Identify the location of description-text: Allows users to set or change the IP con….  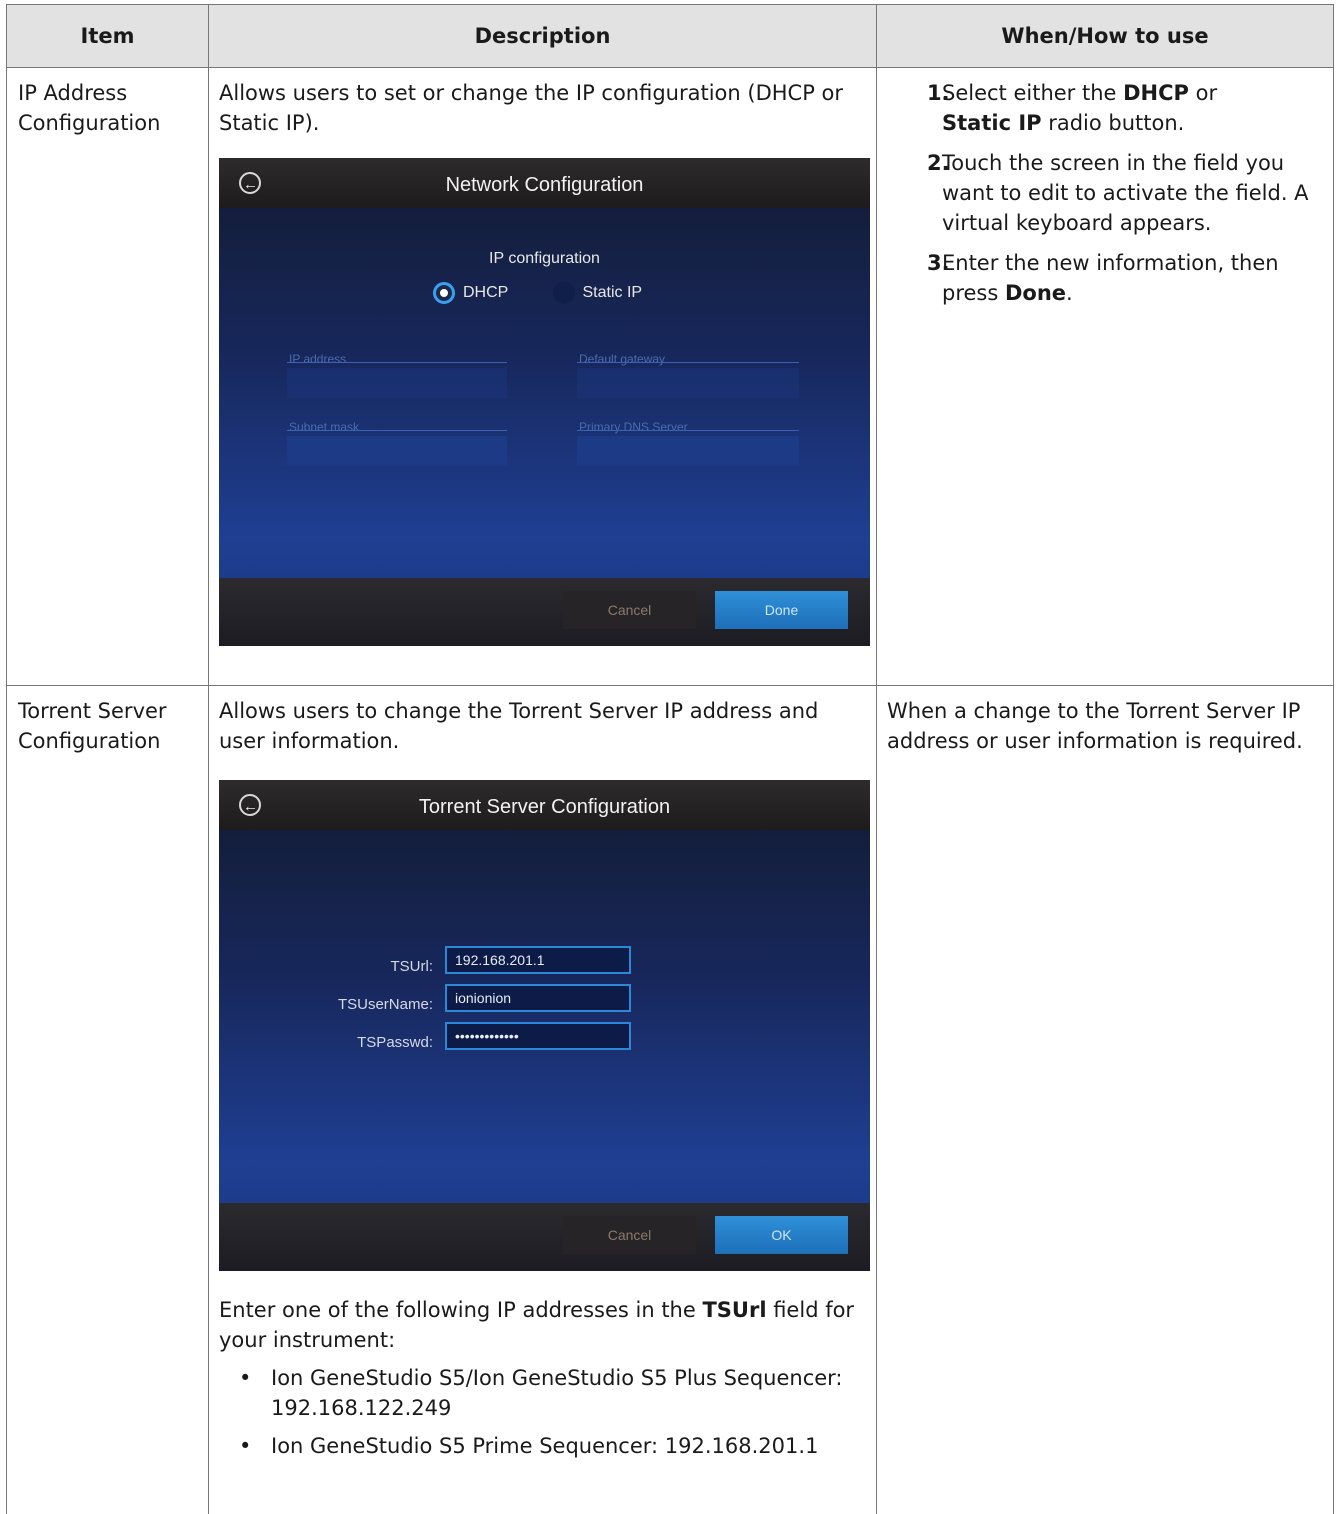
(542, 108).